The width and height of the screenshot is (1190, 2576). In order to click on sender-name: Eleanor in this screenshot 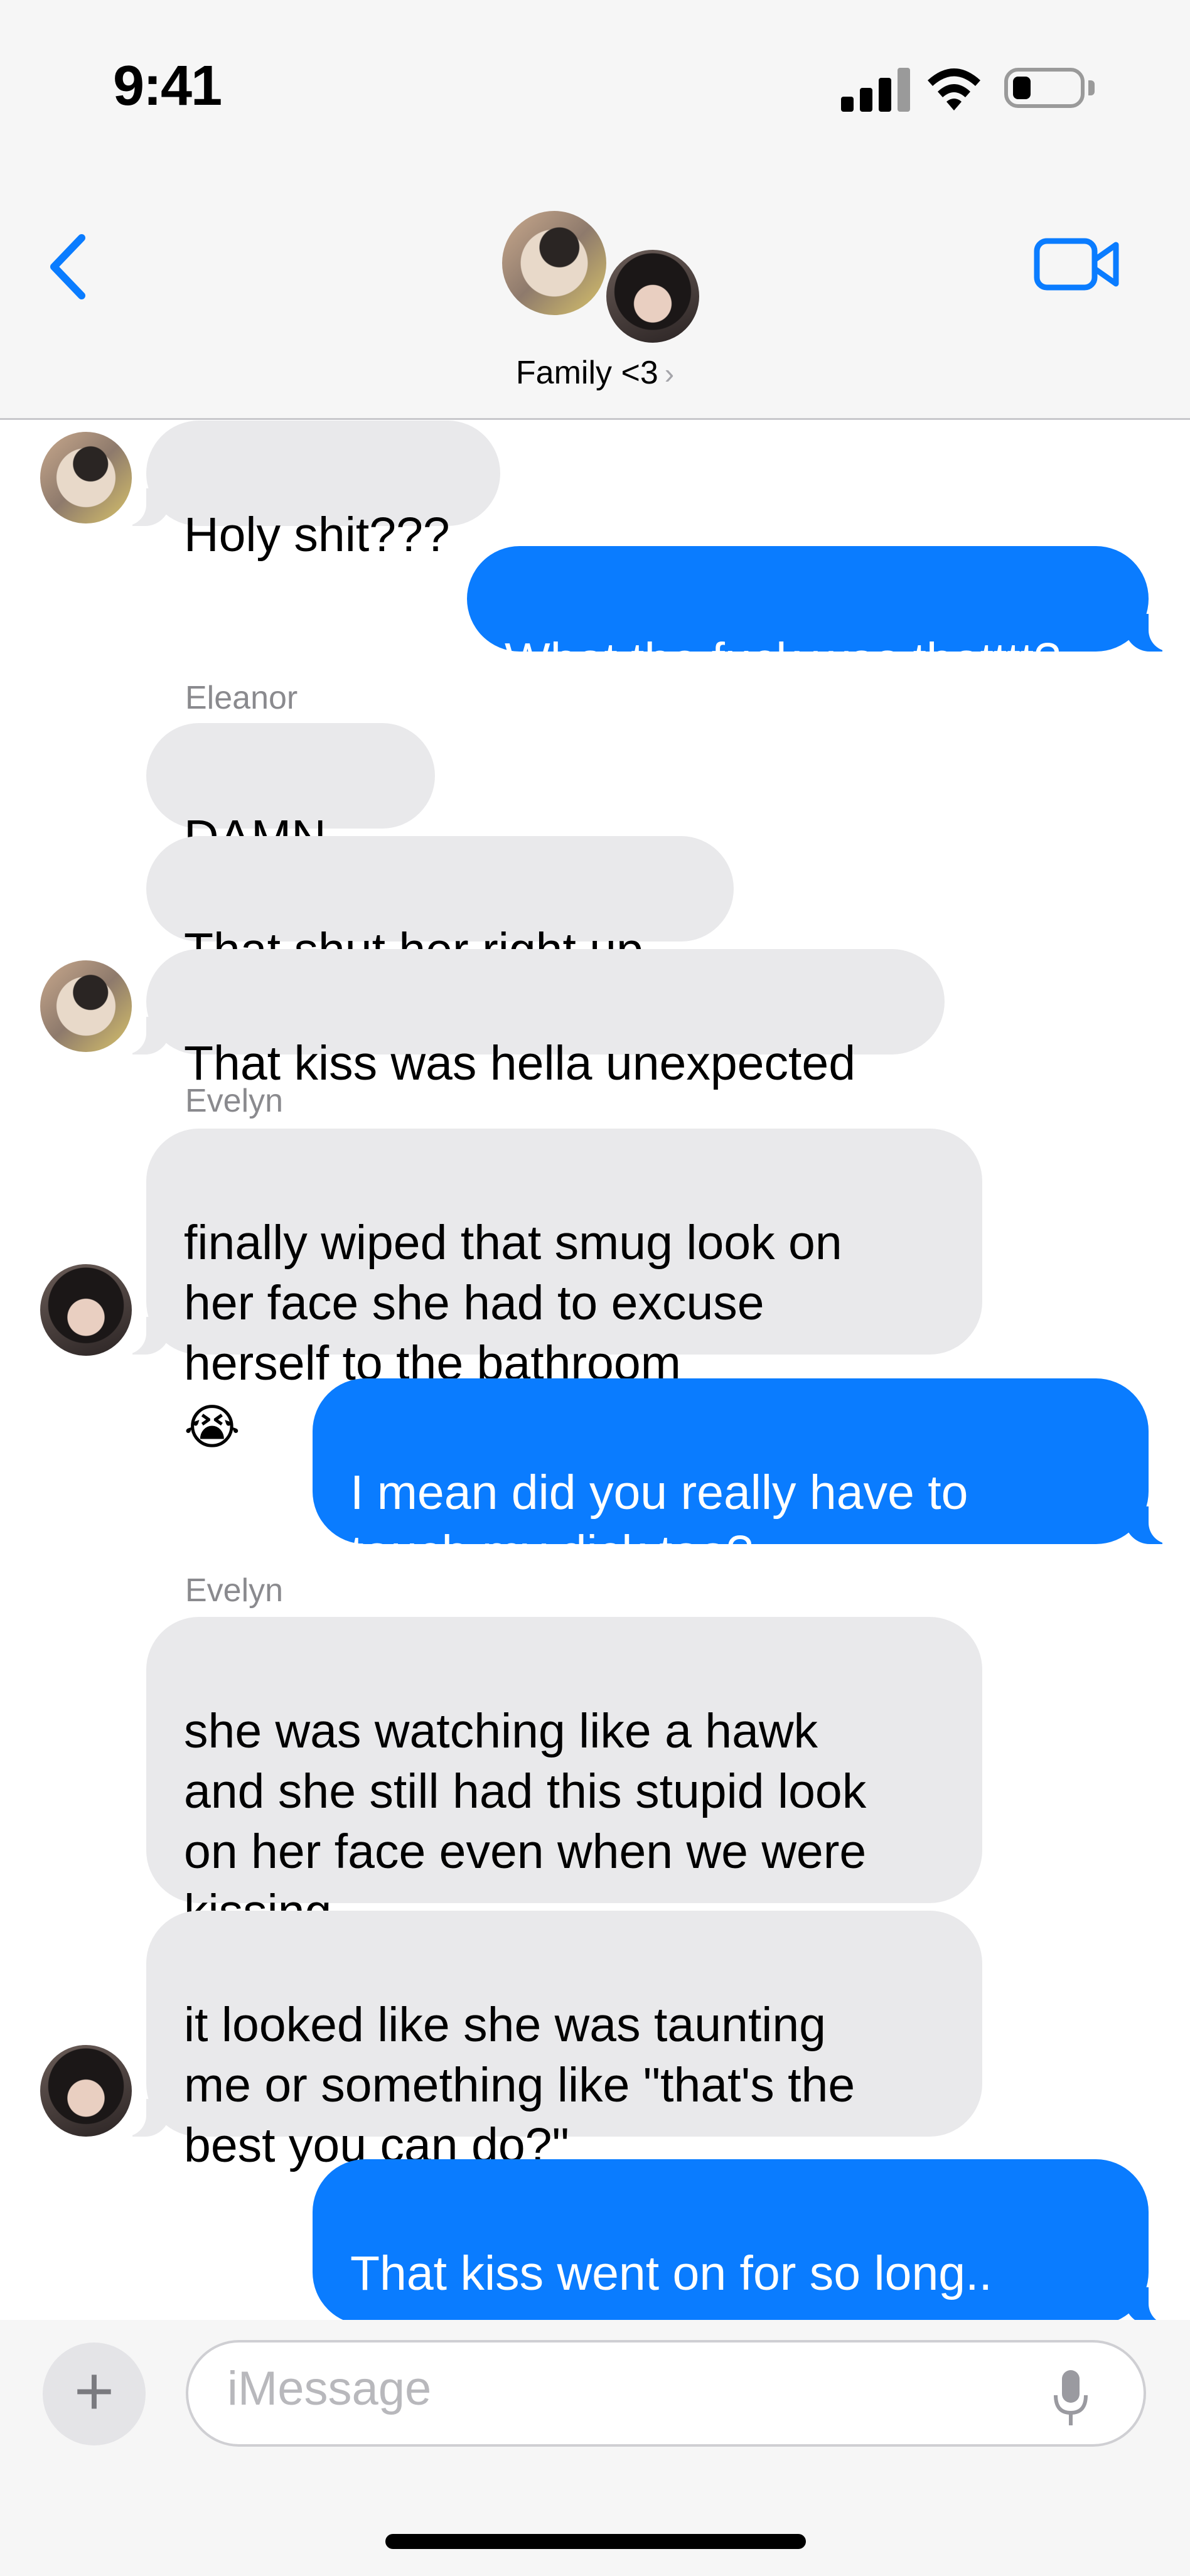, I will do `click(241, 698)`.